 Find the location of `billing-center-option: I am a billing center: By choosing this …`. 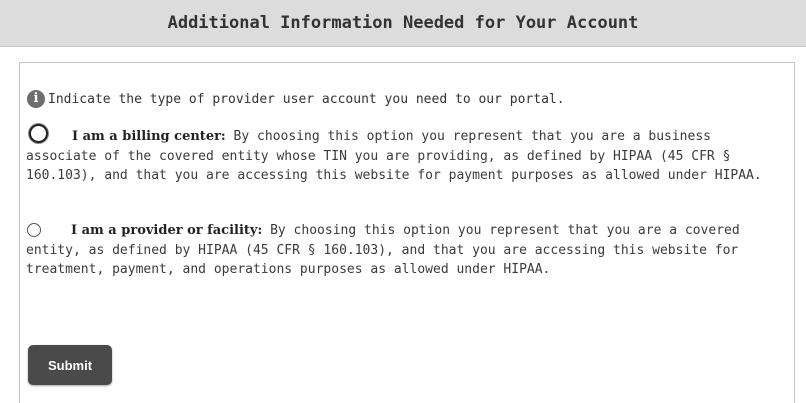

billing-center-option: I am a billing center: By choosing this … is located at coordinates (406, 155).